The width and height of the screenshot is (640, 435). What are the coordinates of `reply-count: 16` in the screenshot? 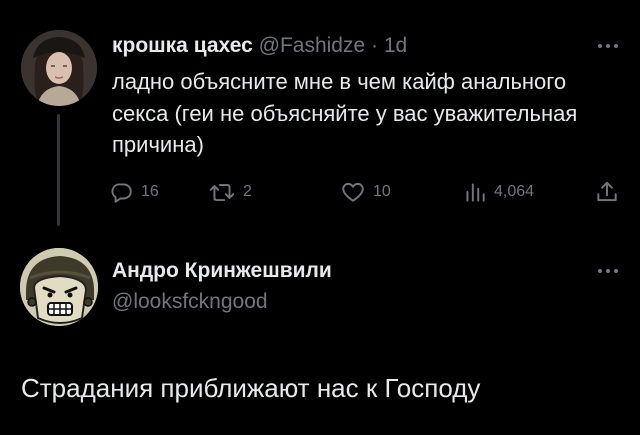 It's located at (150, 191).